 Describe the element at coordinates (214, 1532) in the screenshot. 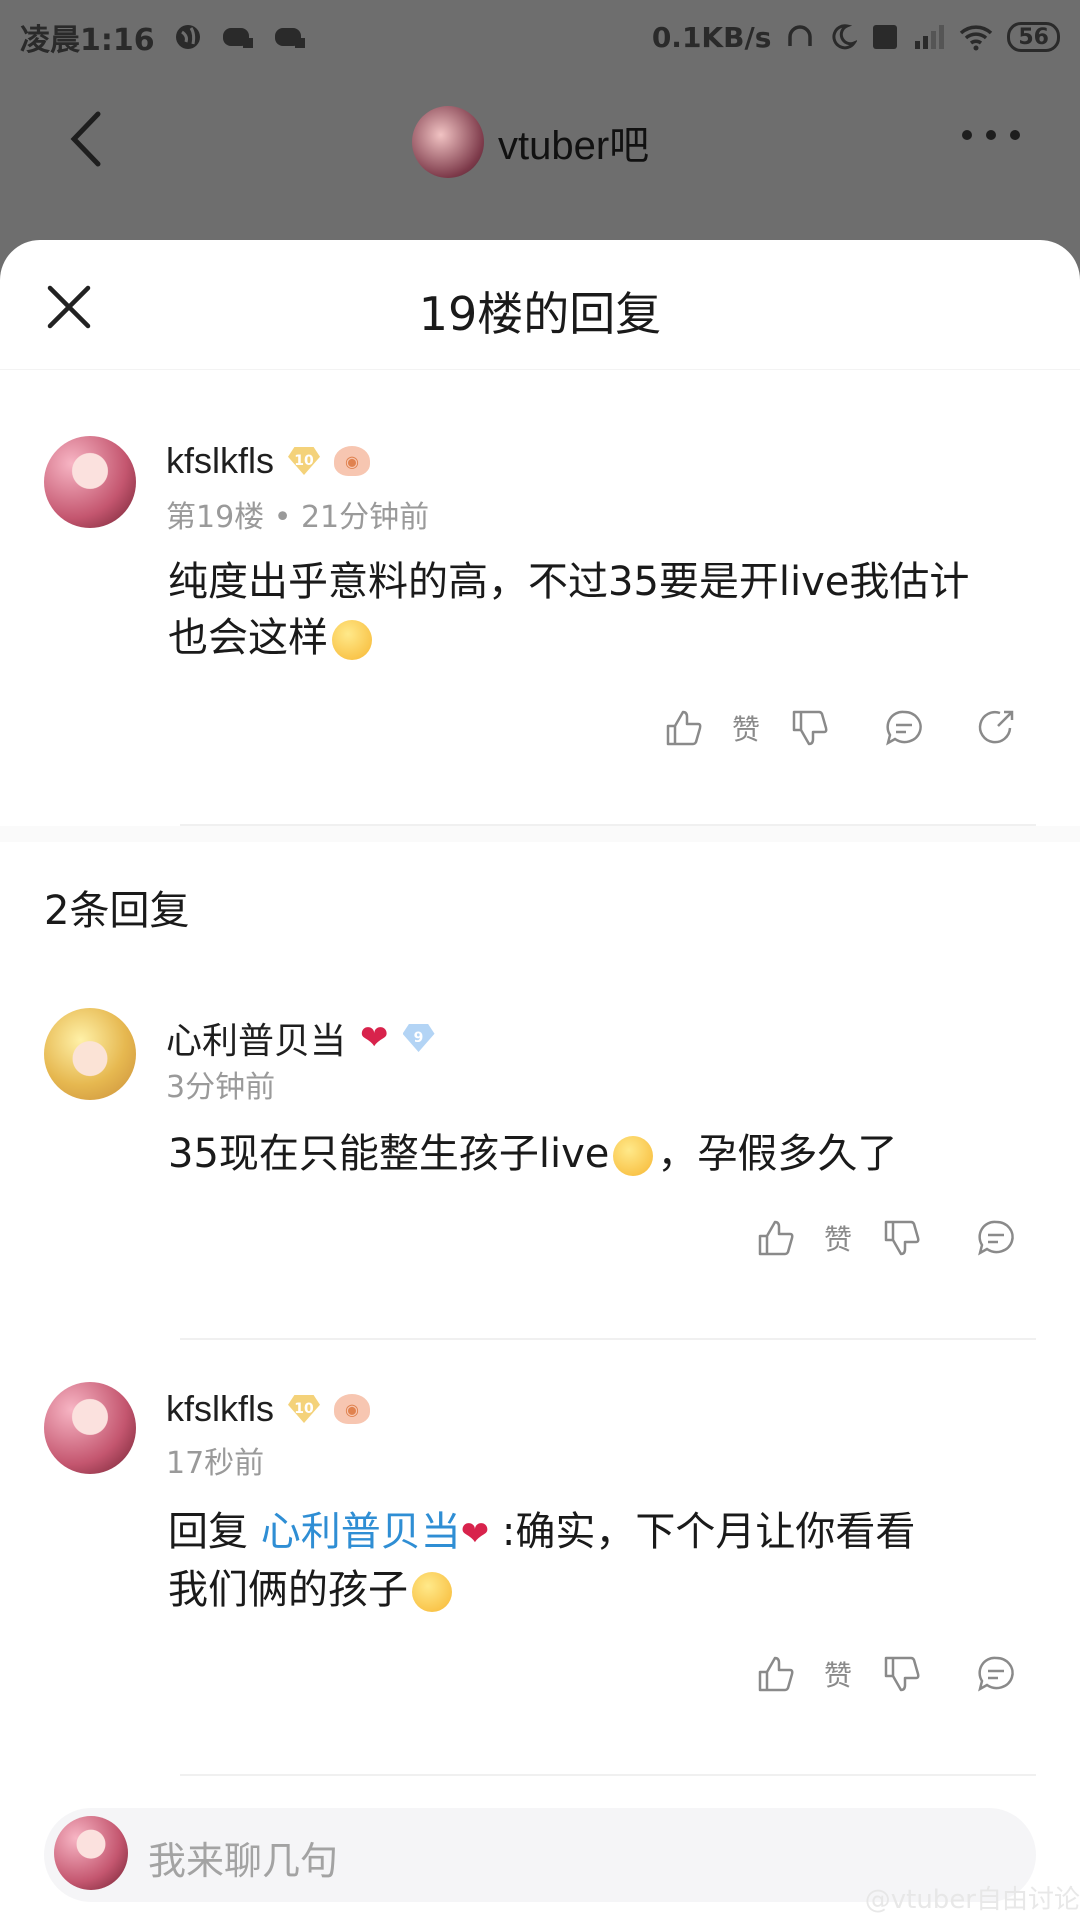

I see `reply-prefix: 回复` at that location.